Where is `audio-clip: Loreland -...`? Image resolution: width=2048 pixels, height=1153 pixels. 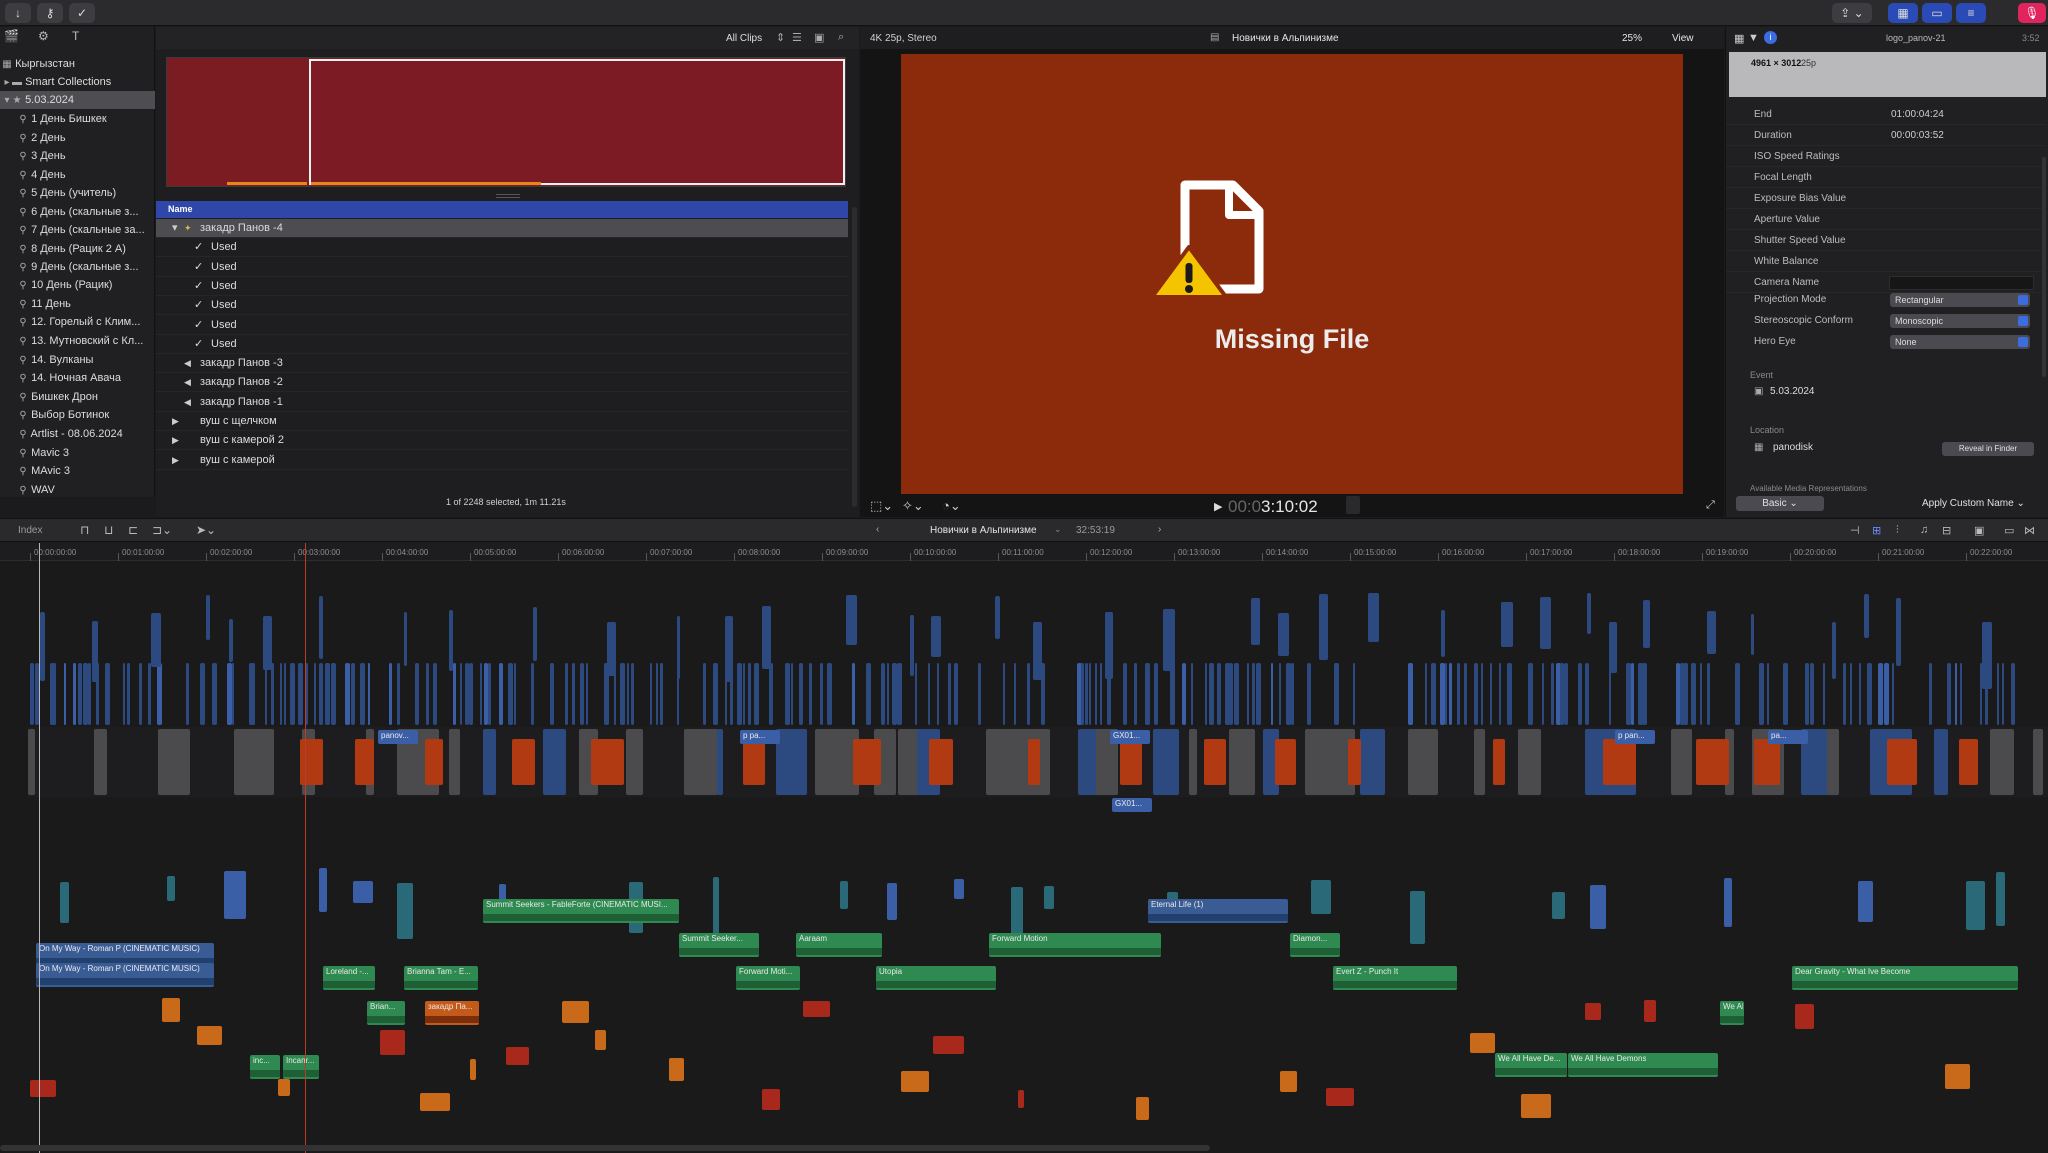
audio-clip: Loreland -... is located at coordinates (349, 978).